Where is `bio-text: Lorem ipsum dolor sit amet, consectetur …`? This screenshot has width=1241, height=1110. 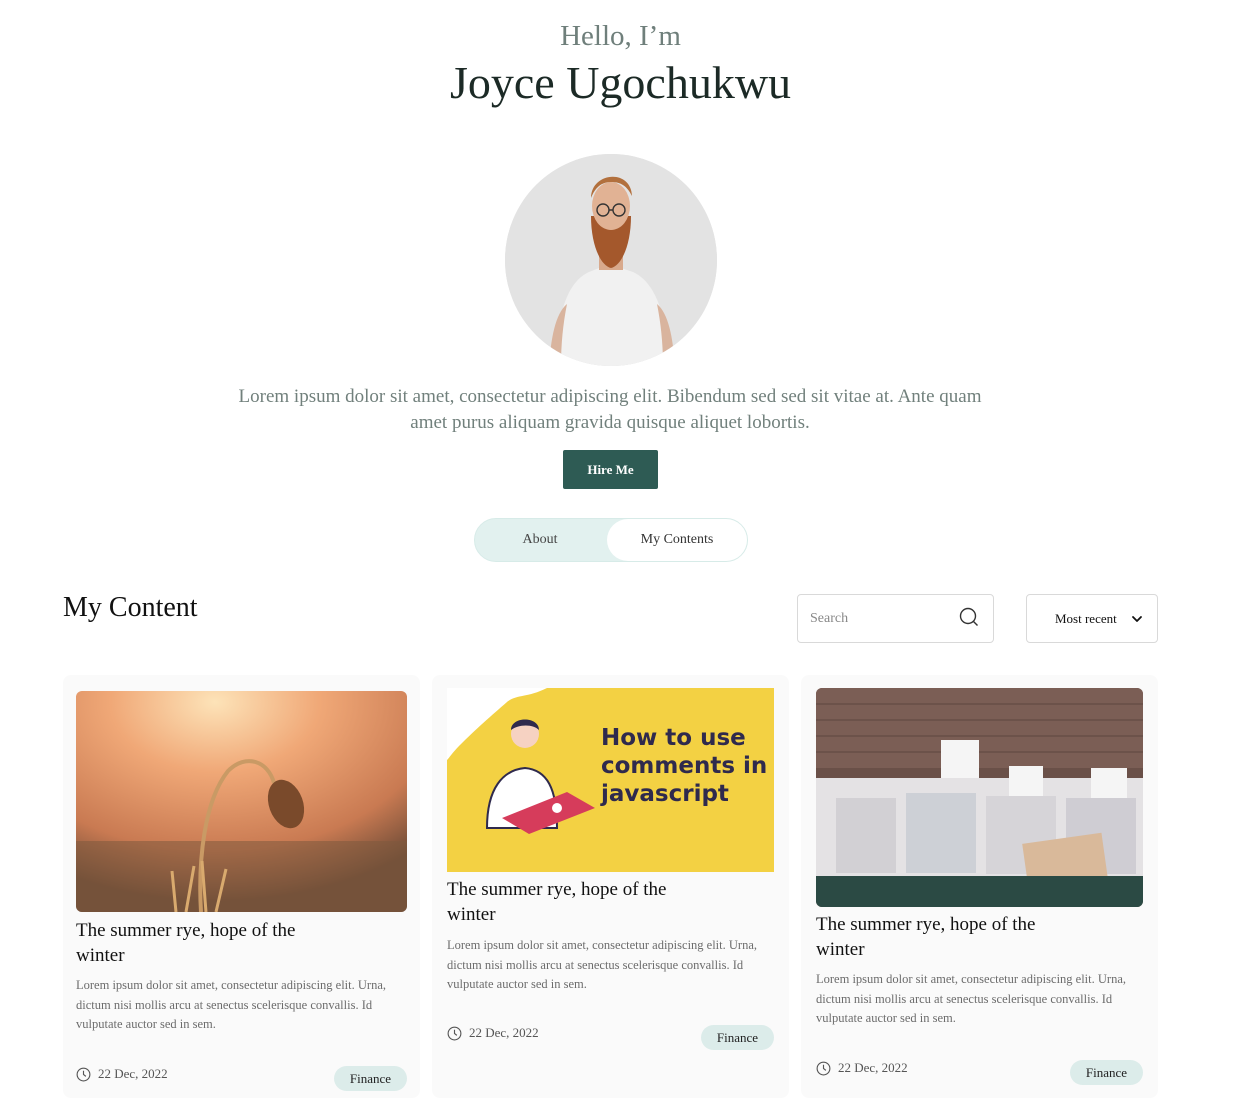
bio-text: Lorem ipsum dolor sit amet, consectetur … is located at coordinates (610, 409).